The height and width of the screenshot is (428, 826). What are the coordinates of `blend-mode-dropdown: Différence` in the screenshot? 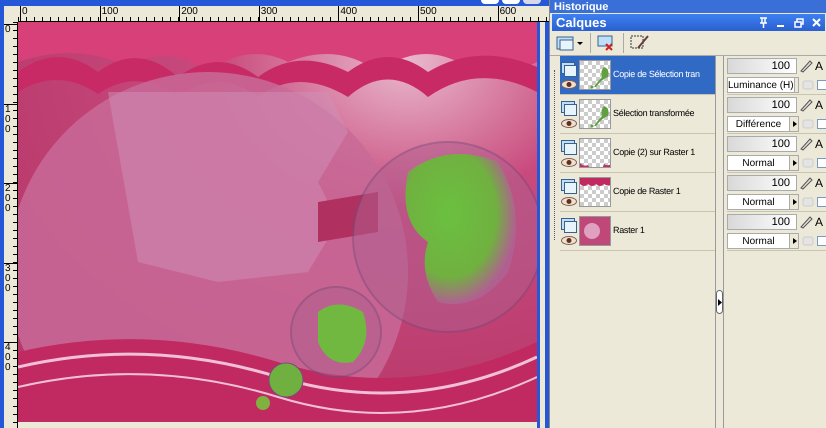 It's located at (763, 124).